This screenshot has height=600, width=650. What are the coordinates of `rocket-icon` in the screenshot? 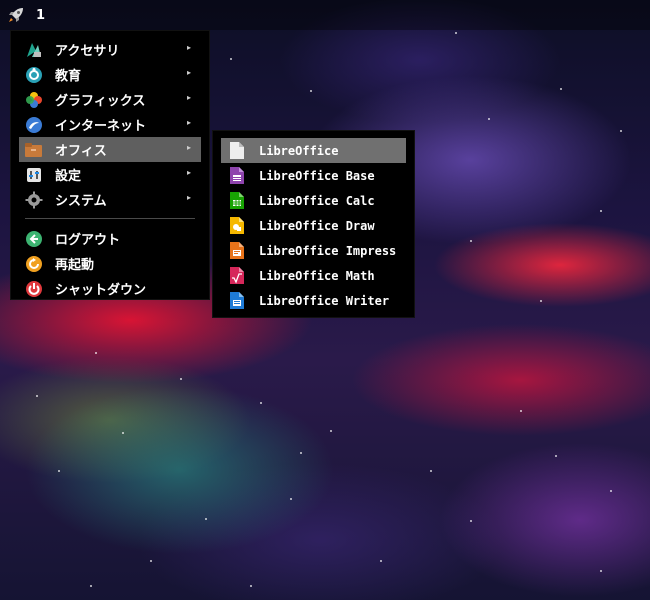 It's located at (16, 15).